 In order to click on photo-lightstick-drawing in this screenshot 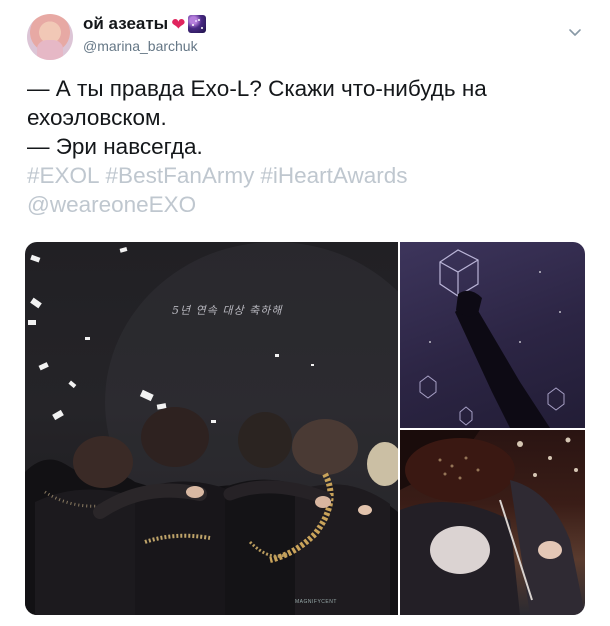, I will do `click(492, 335)`.